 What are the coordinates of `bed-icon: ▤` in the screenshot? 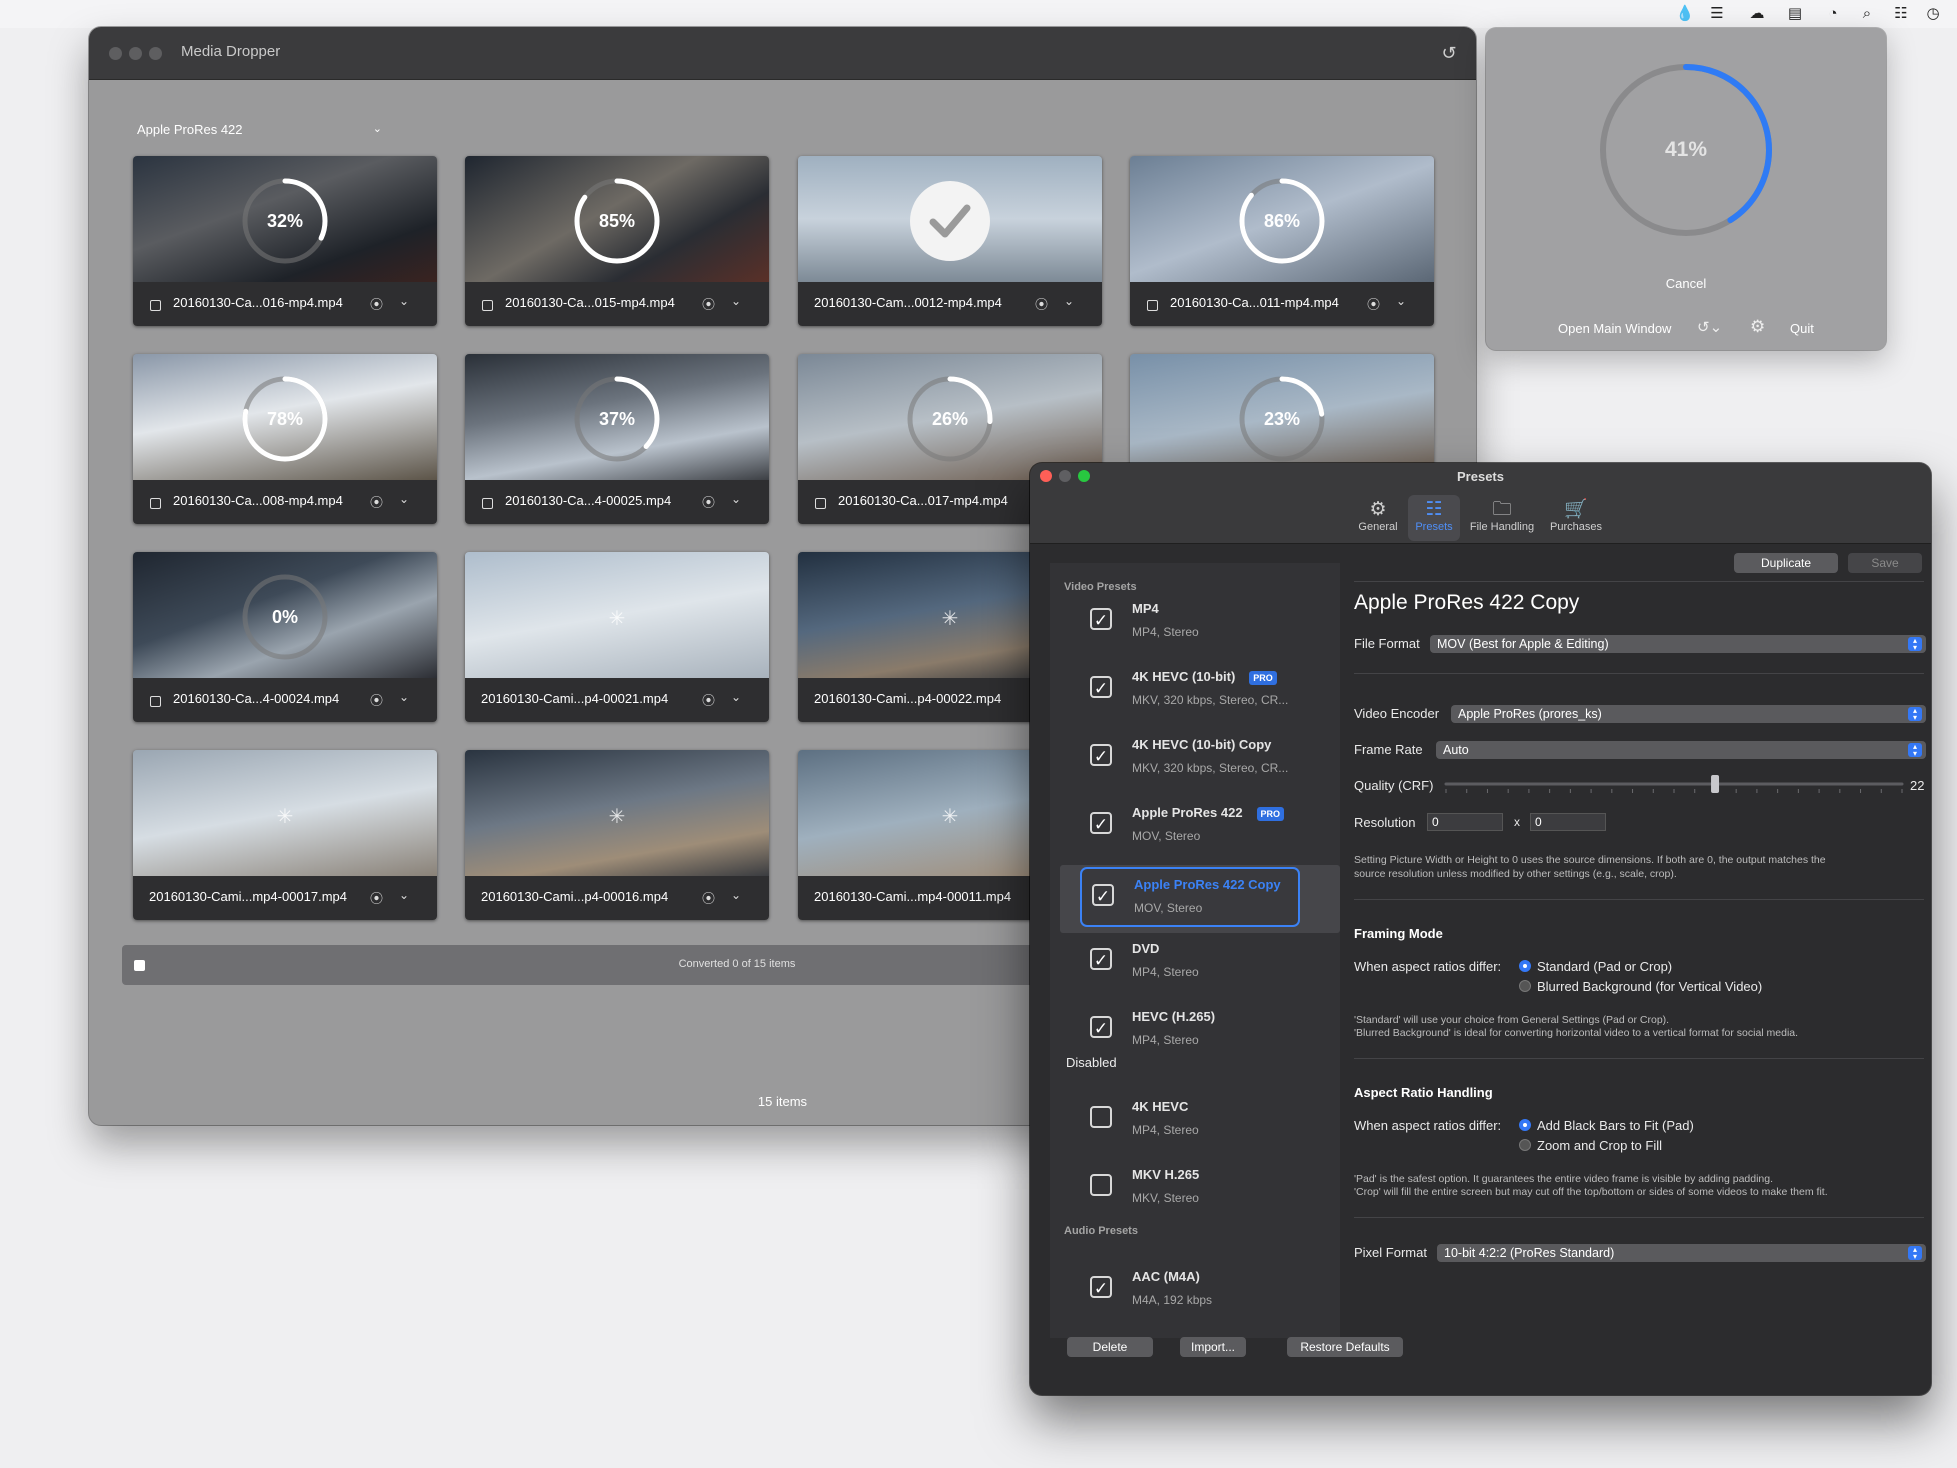 It's located at (1795, 14).